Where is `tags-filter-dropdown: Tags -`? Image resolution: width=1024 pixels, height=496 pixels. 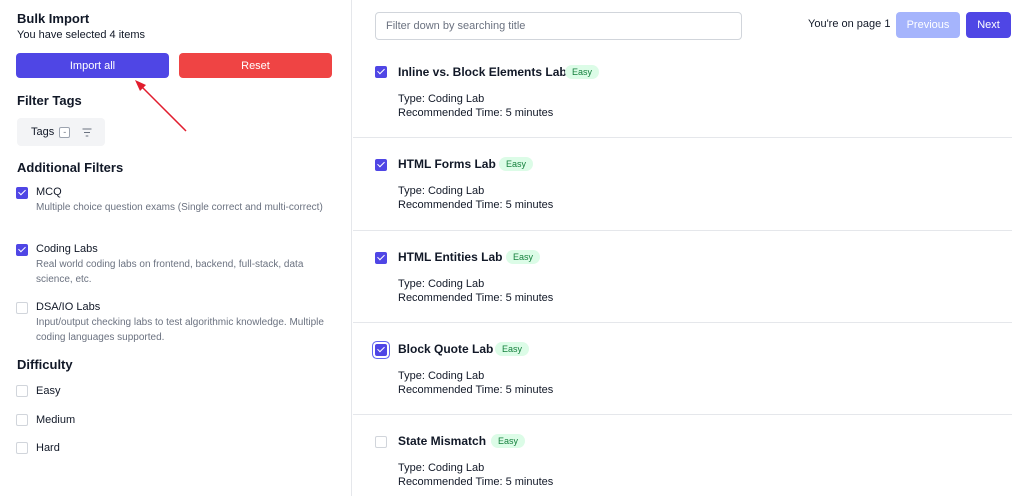 tags-filter-dropdown: Tags - is located at coordinates (61, 132).